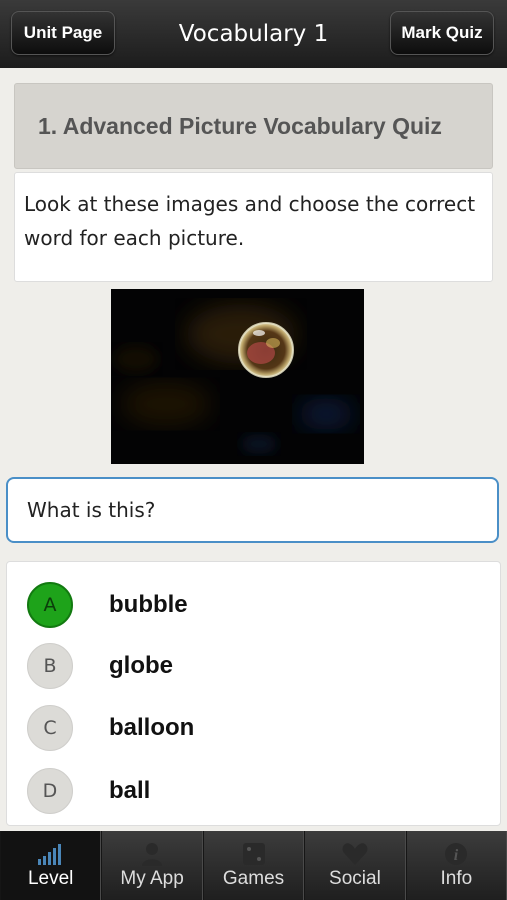 The width and height of the screenshot is (507, 900). I want to click on tab-label: Games, so click(253, 878).